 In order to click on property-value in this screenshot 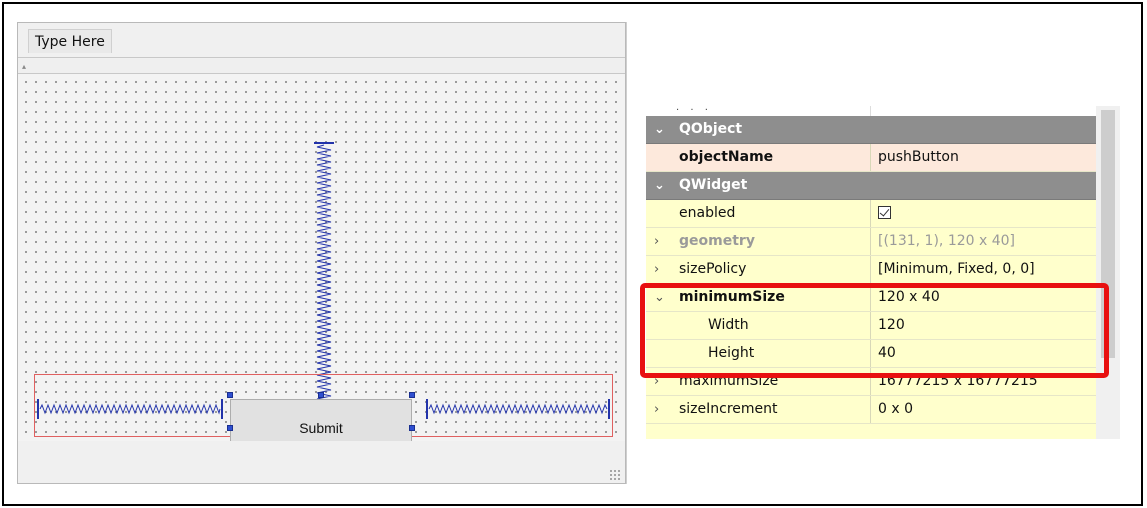, I will do `click(983, 213)`.